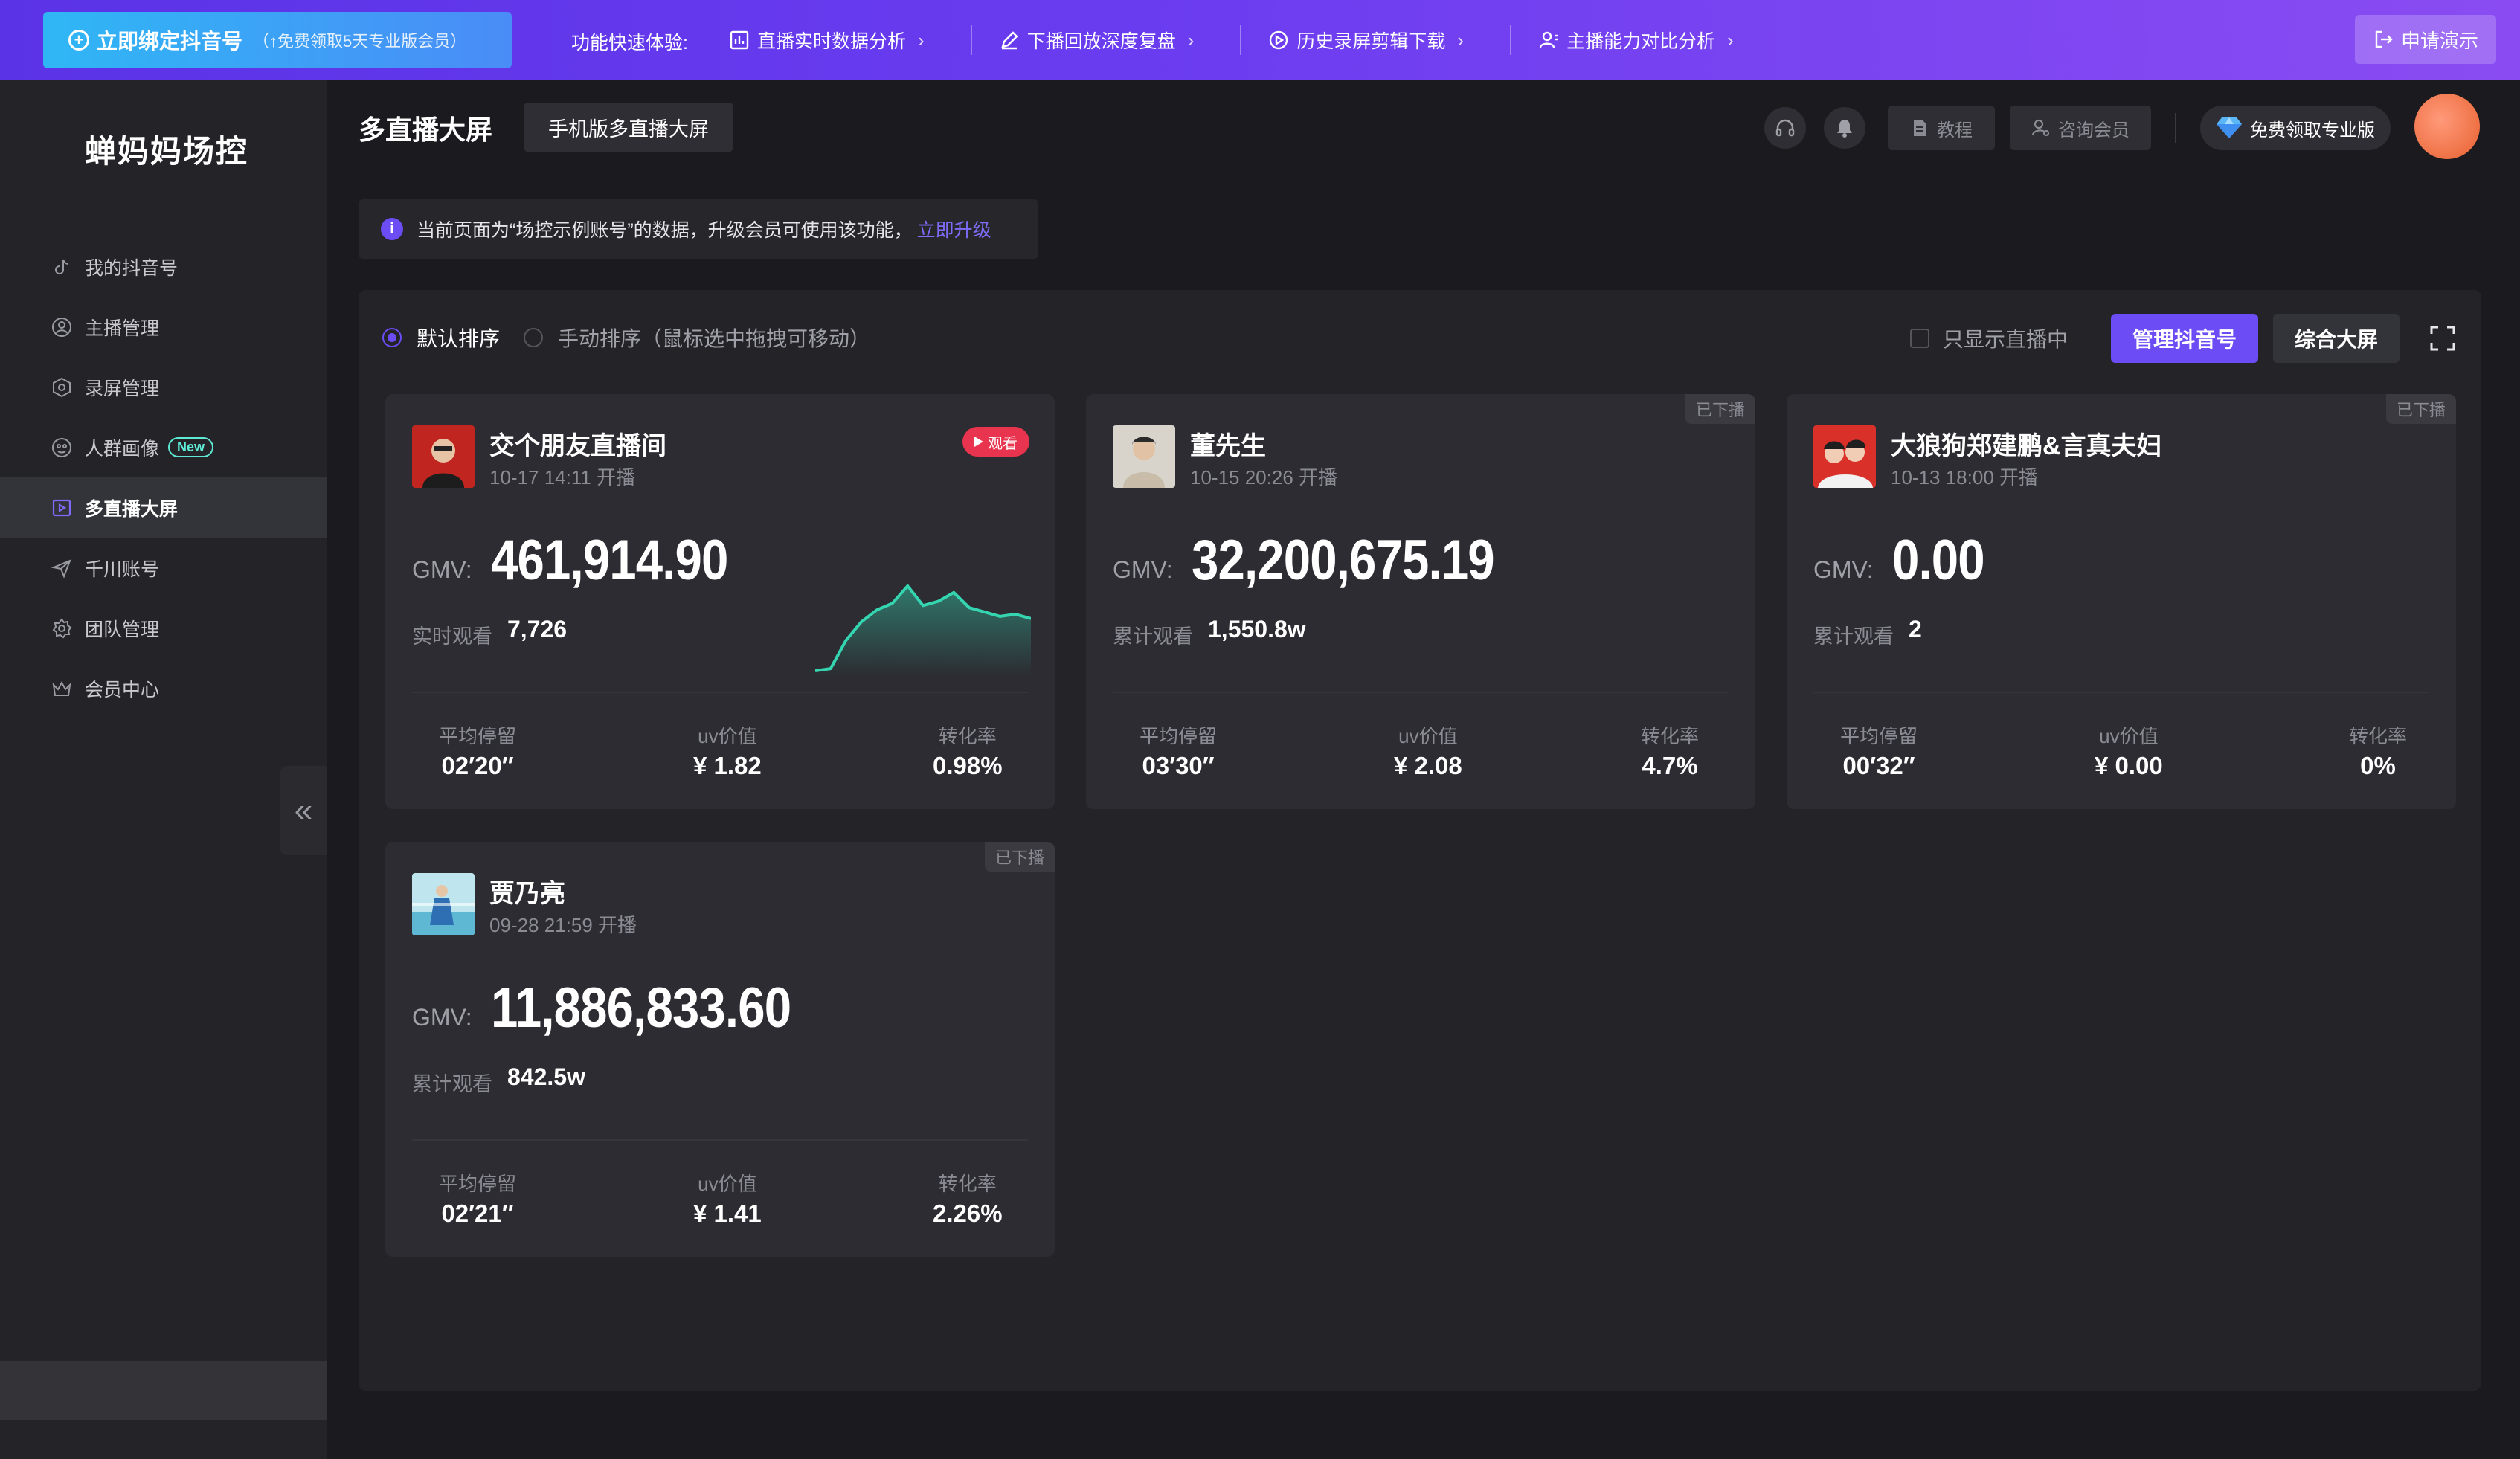  I want to click on crown-icon, so click(62, 688).